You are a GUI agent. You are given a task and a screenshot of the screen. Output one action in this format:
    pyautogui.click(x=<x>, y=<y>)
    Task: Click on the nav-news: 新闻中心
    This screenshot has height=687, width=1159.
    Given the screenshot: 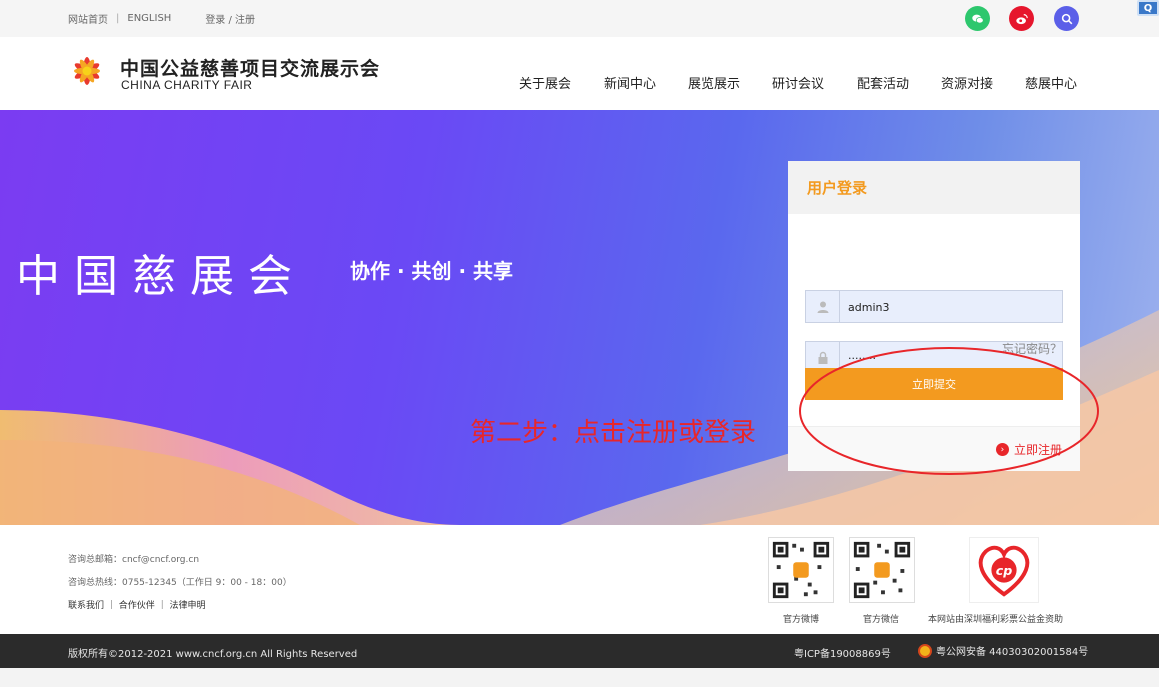 What is the action you would take?
    pyautogui.click(x=630, y=82)
    